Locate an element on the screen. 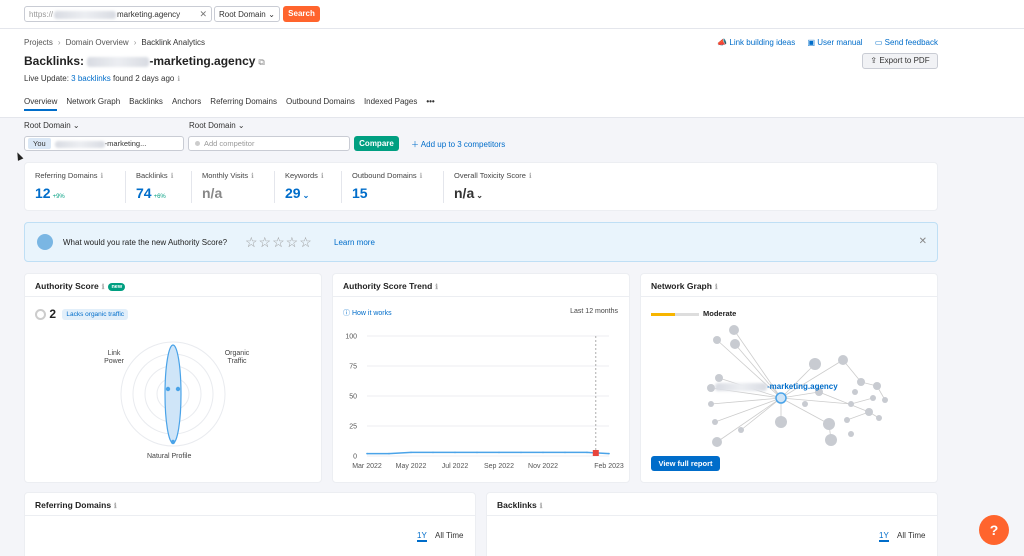  link-building-ideas-link: 📣 Link building ideas is located at coordinates (756, 42).